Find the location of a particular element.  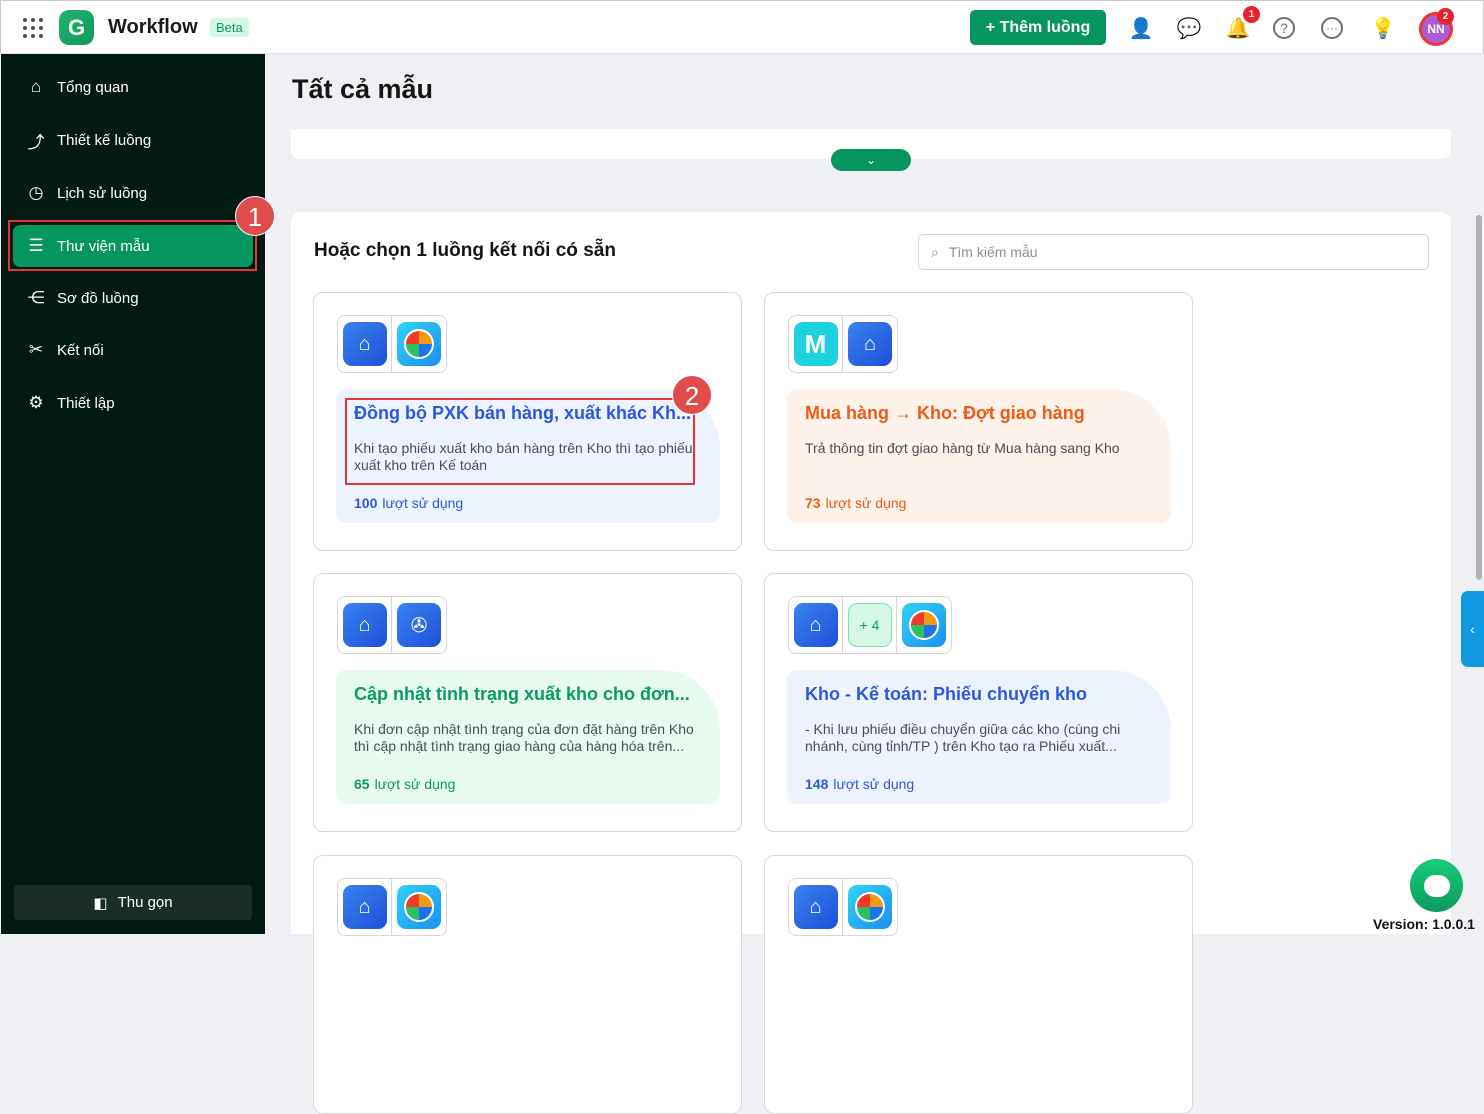

collapse-sidebar-button: ◧ Thu gọn is located at coordinates (133, 902).